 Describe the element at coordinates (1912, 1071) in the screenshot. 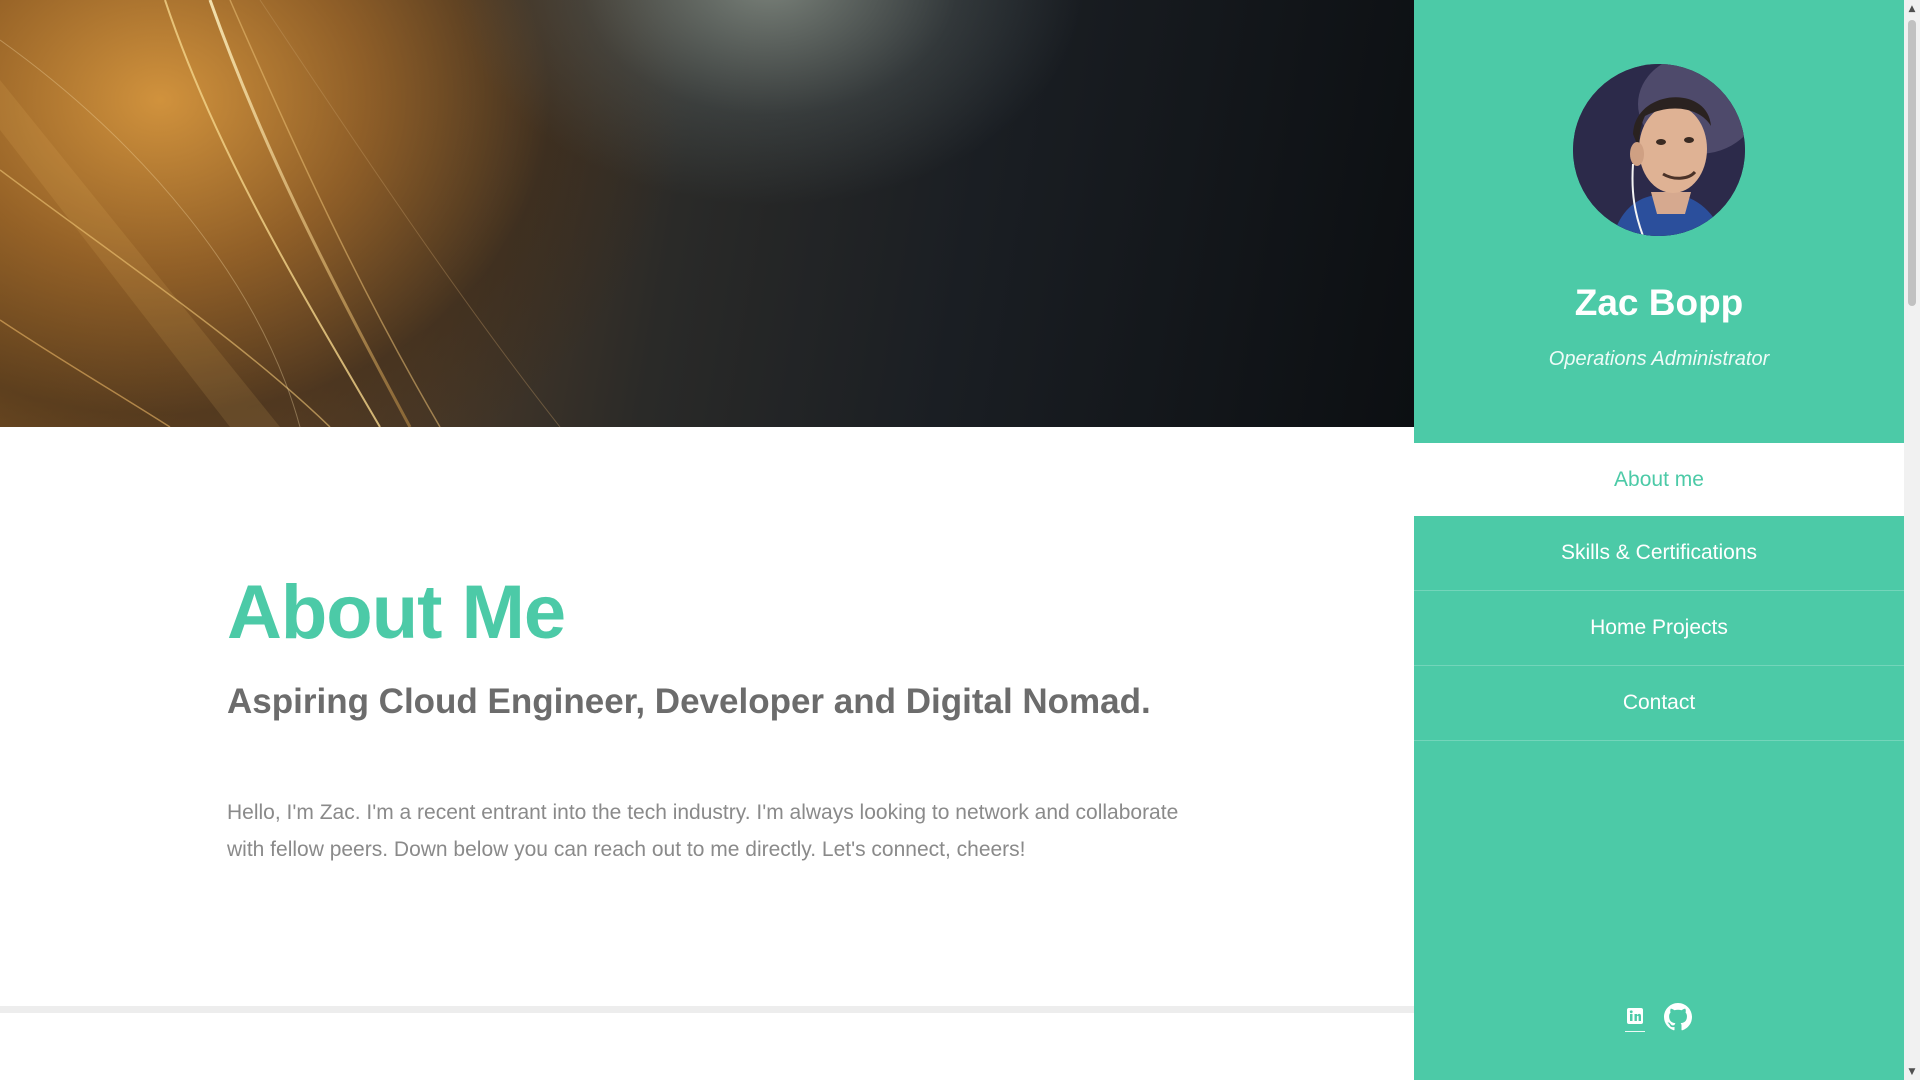

I see `scroll-down-arrow-icon: ▼` at that location.